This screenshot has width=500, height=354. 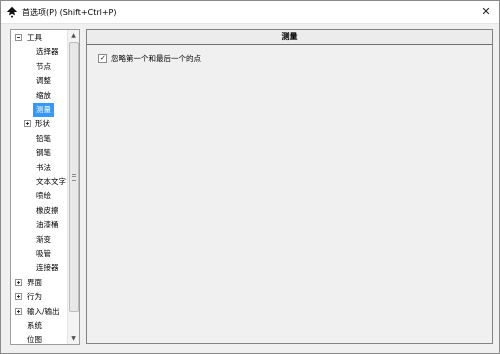 I want to click on tree-scrollbar: ▲ ▼, so click(x=73, y=187).